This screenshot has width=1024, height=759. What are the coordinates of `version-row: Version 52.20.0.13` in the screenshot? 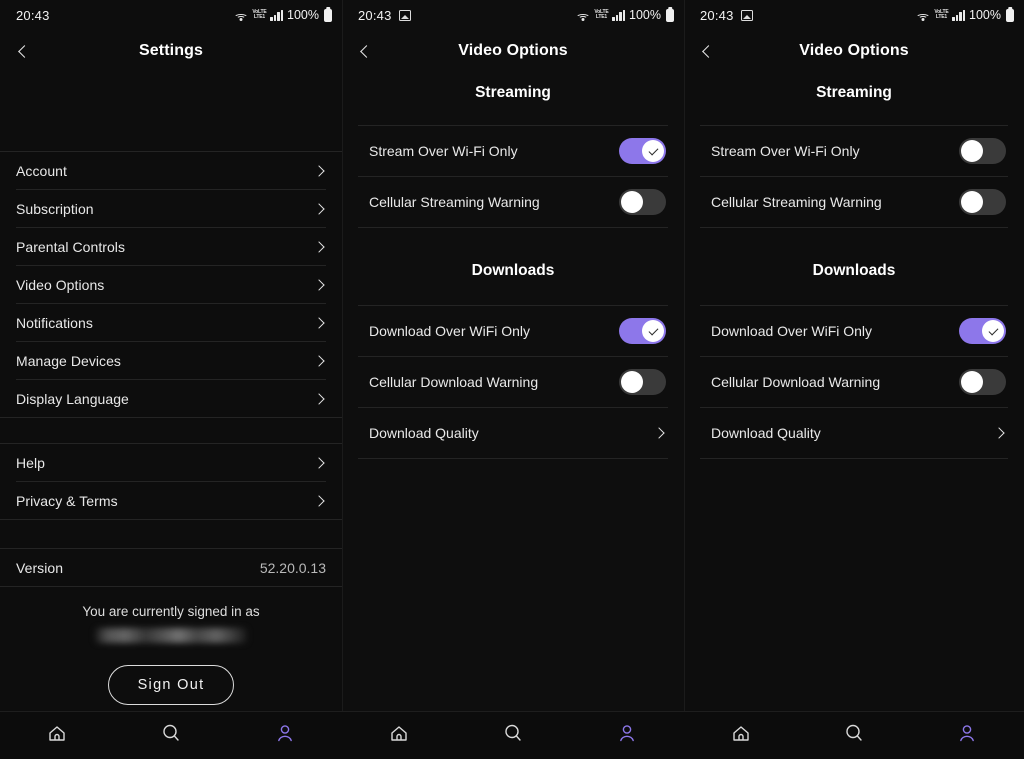 It's located at (171, 567).